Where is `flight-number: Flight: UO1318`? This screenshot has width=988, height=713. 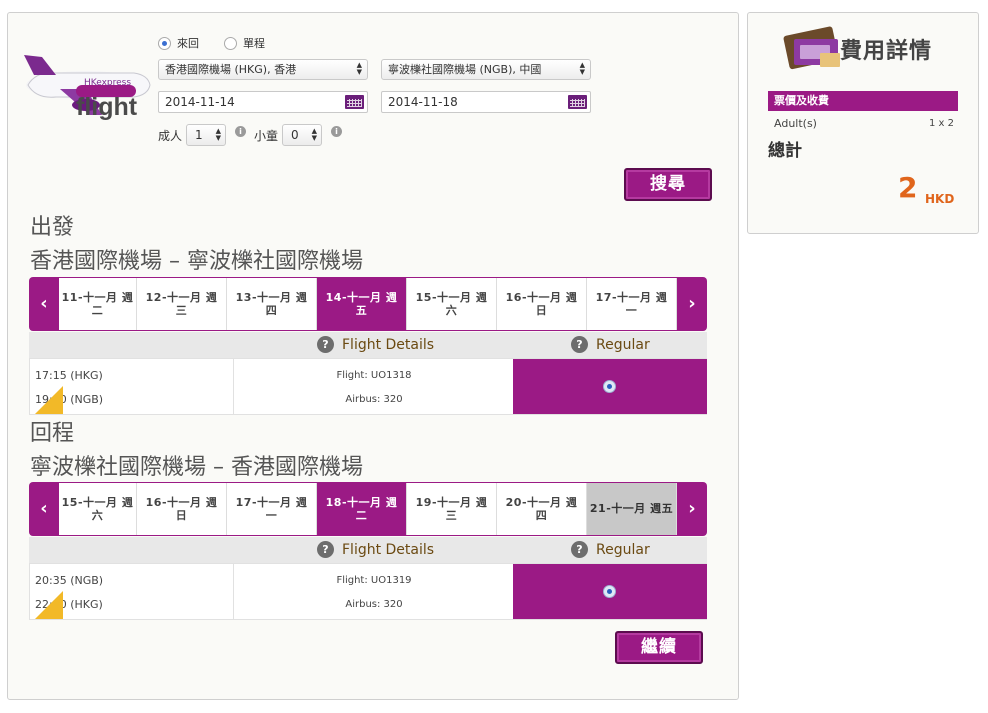 flight-number: Flight: UO1318 is located at coordinates (374, 375).